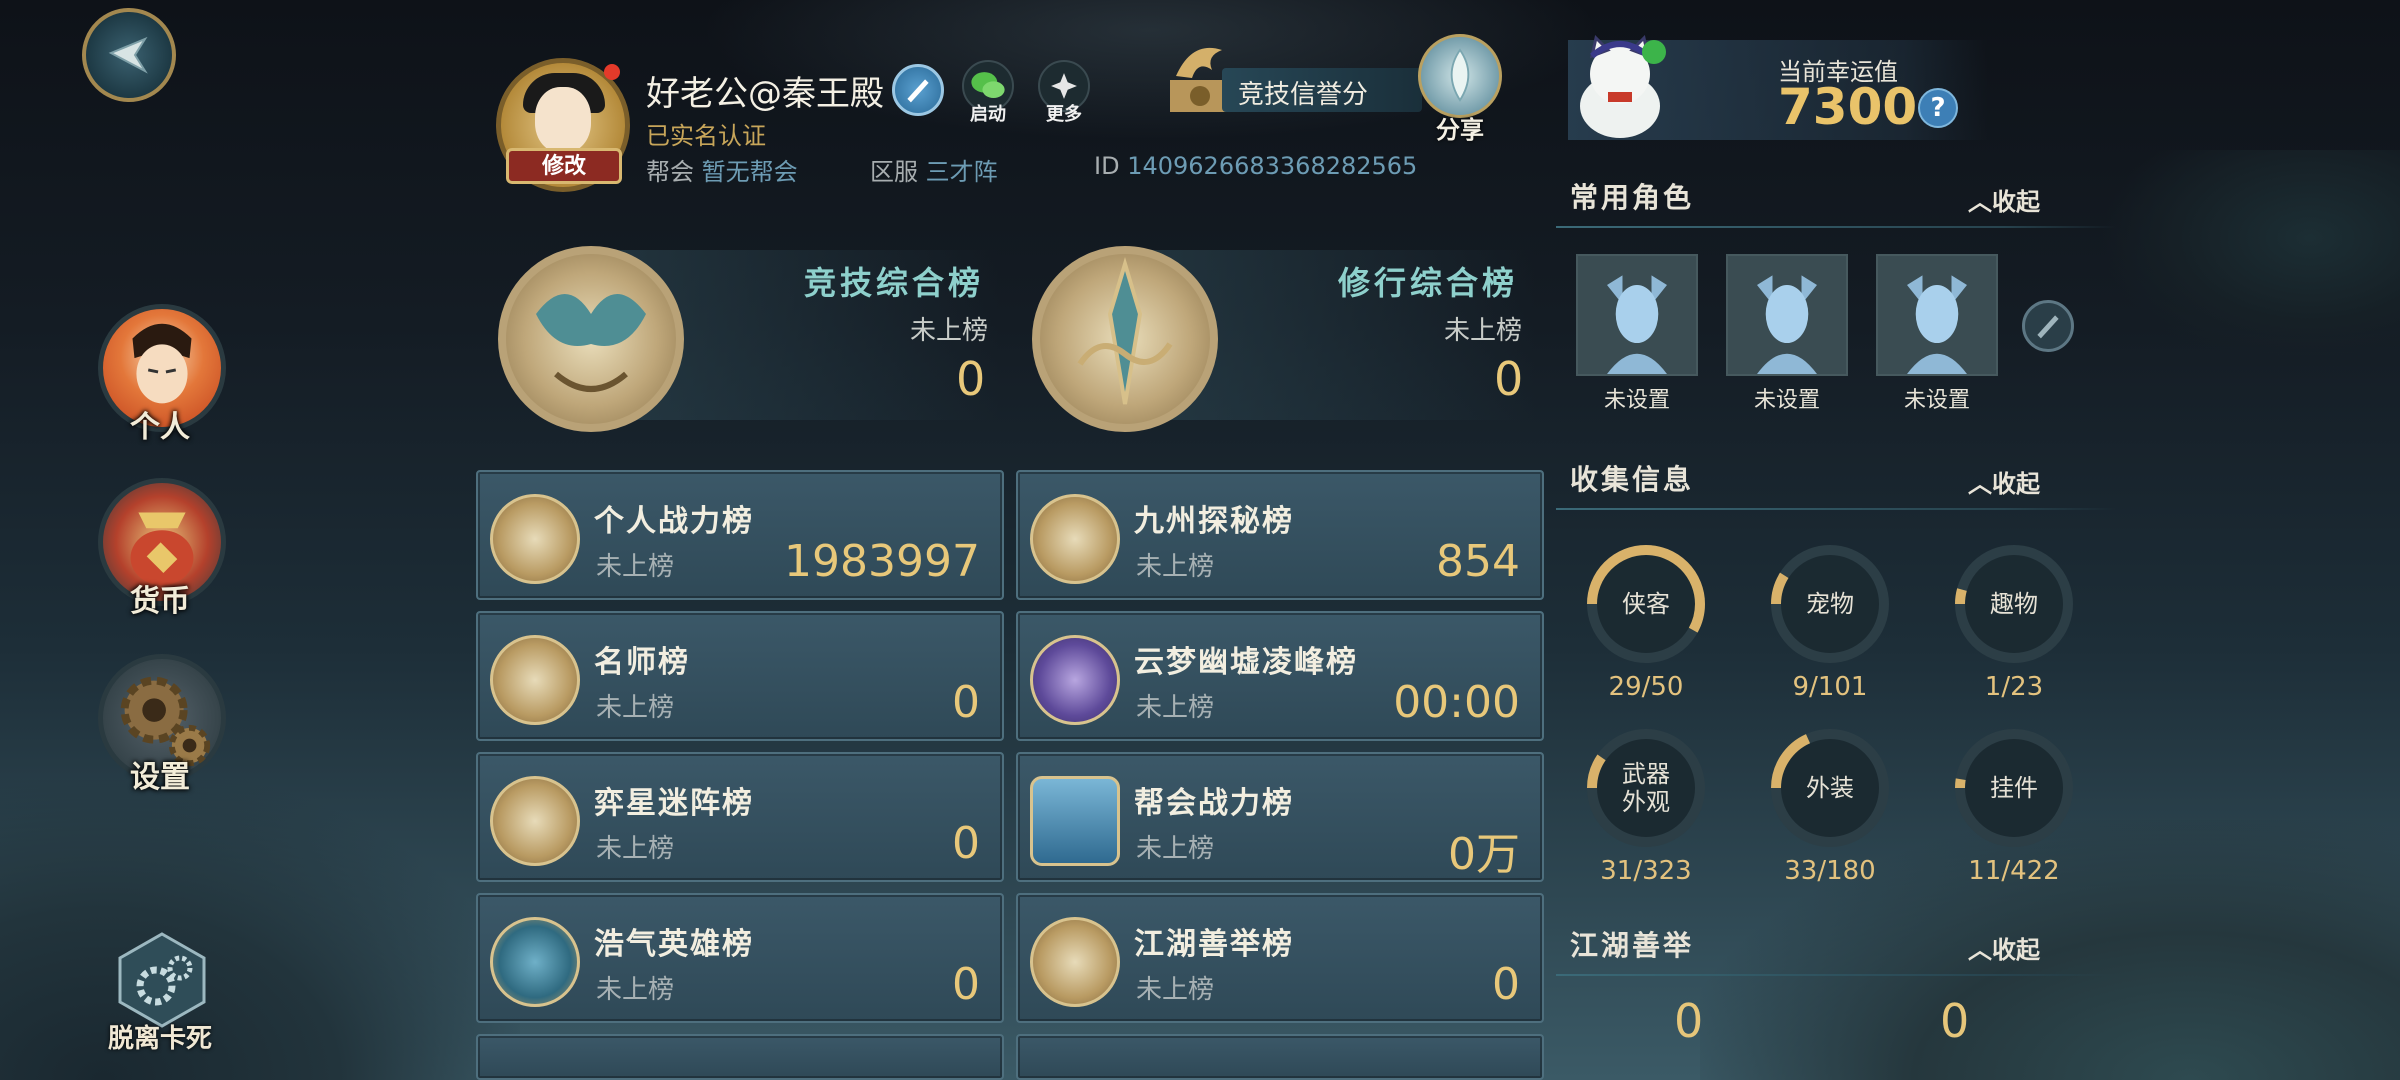 Image resolution: width=2400 pixels, height=1080 pixels. Describe the element at coordinates (535, 680) in the screenshot. I see `fan-medal-icon` at that location.